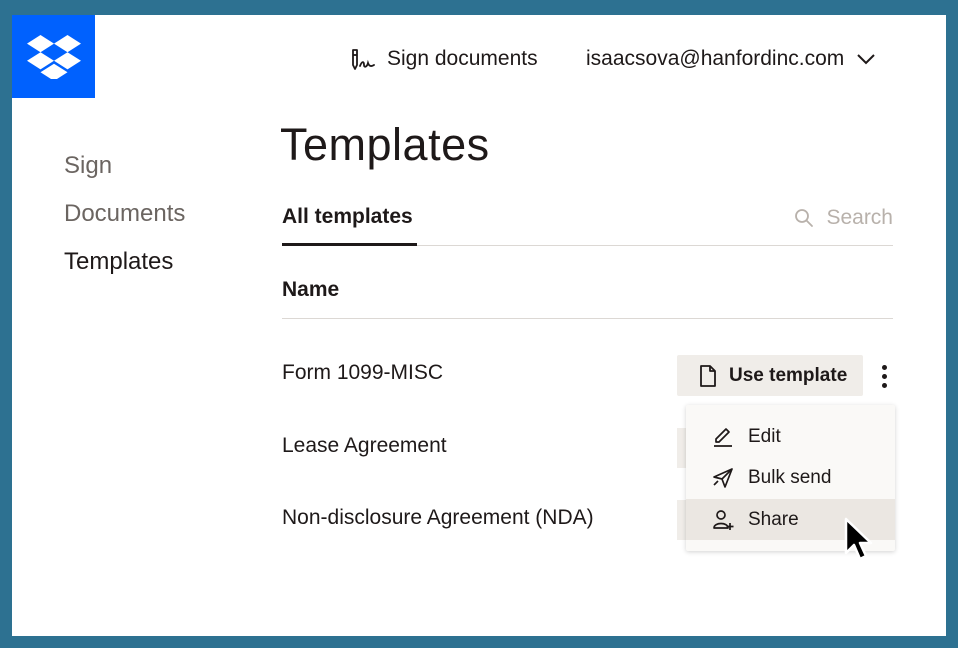 The height and width of the screenshot is (648, 958). I want to click on tab-bar: All templates Search, so click(587, 223).